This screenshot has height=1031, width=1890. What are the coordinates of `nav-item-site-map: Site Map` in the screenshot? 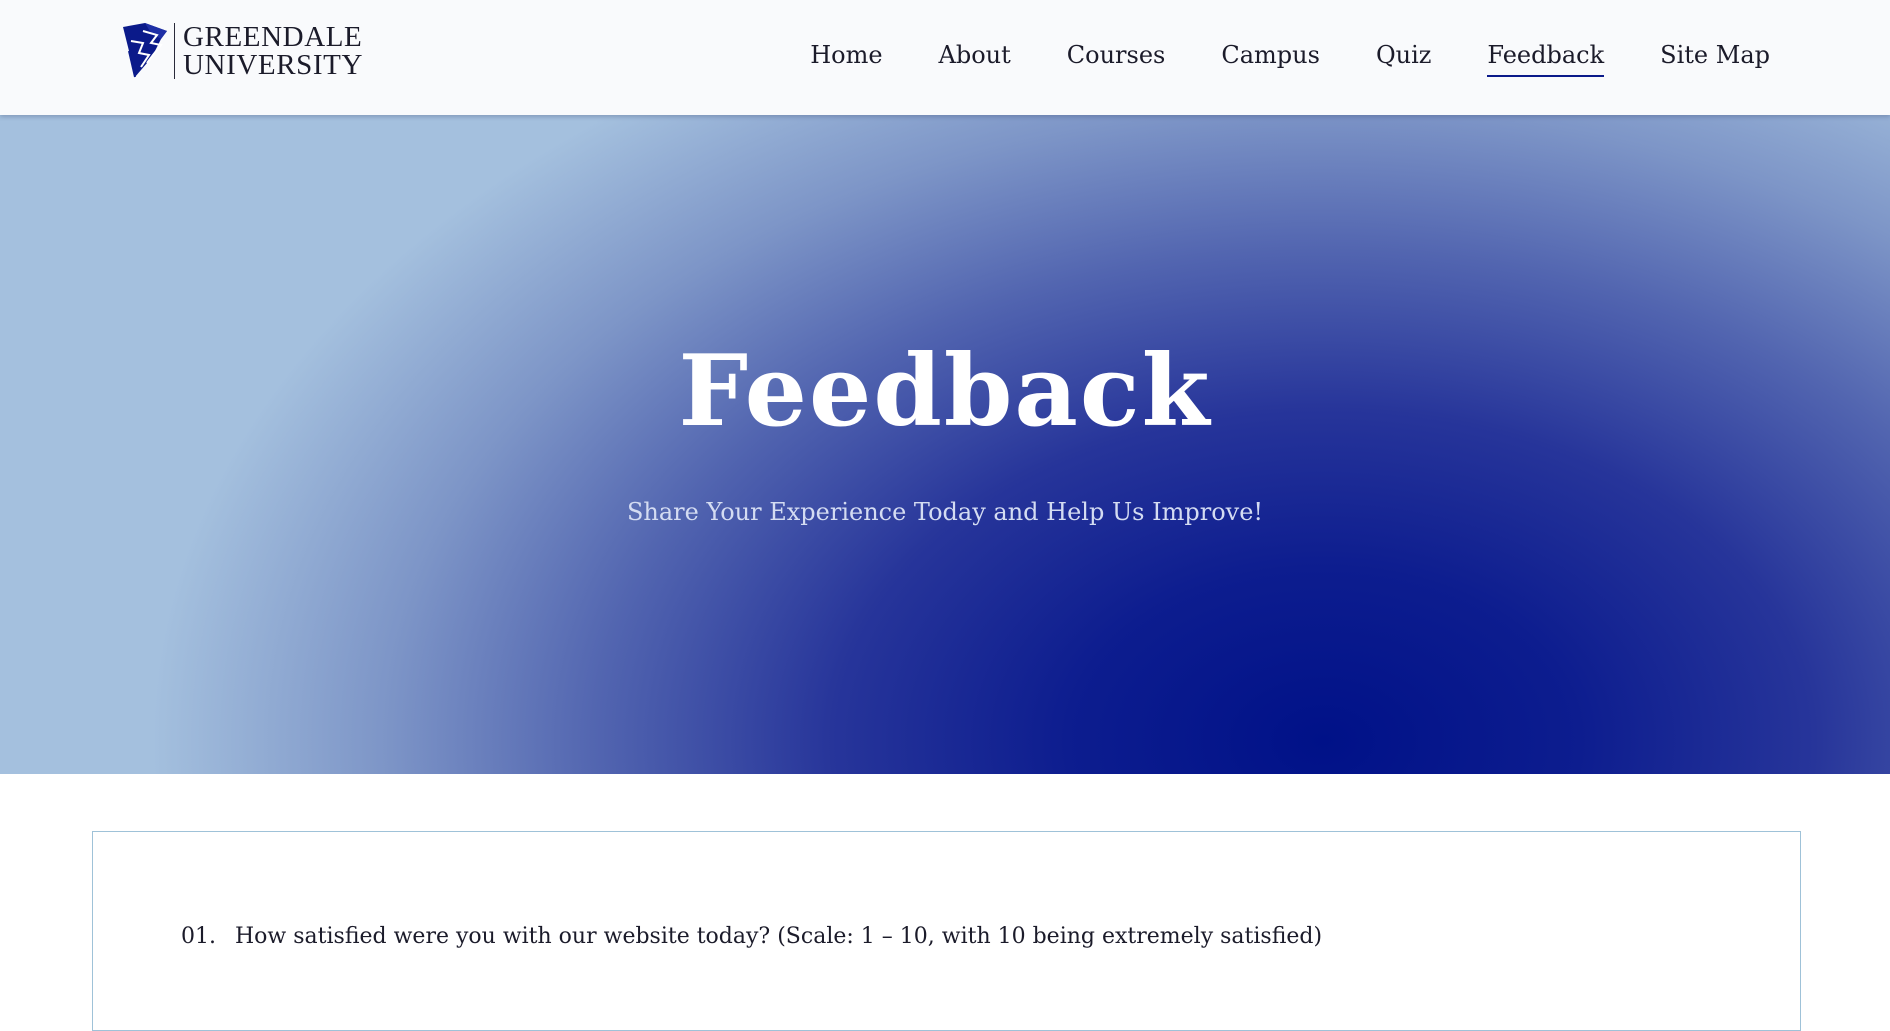 It's located at (1715, 56).